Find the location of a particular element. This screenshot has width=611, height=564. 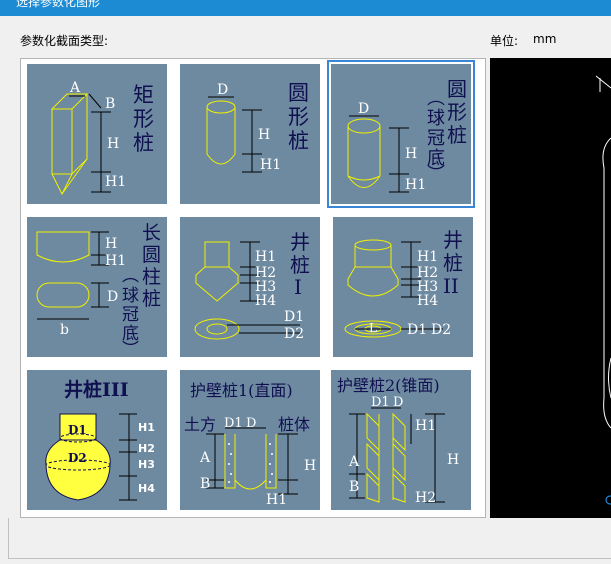

tile-title: 护壁桩1(直面) is located at coordinates (241, 390).